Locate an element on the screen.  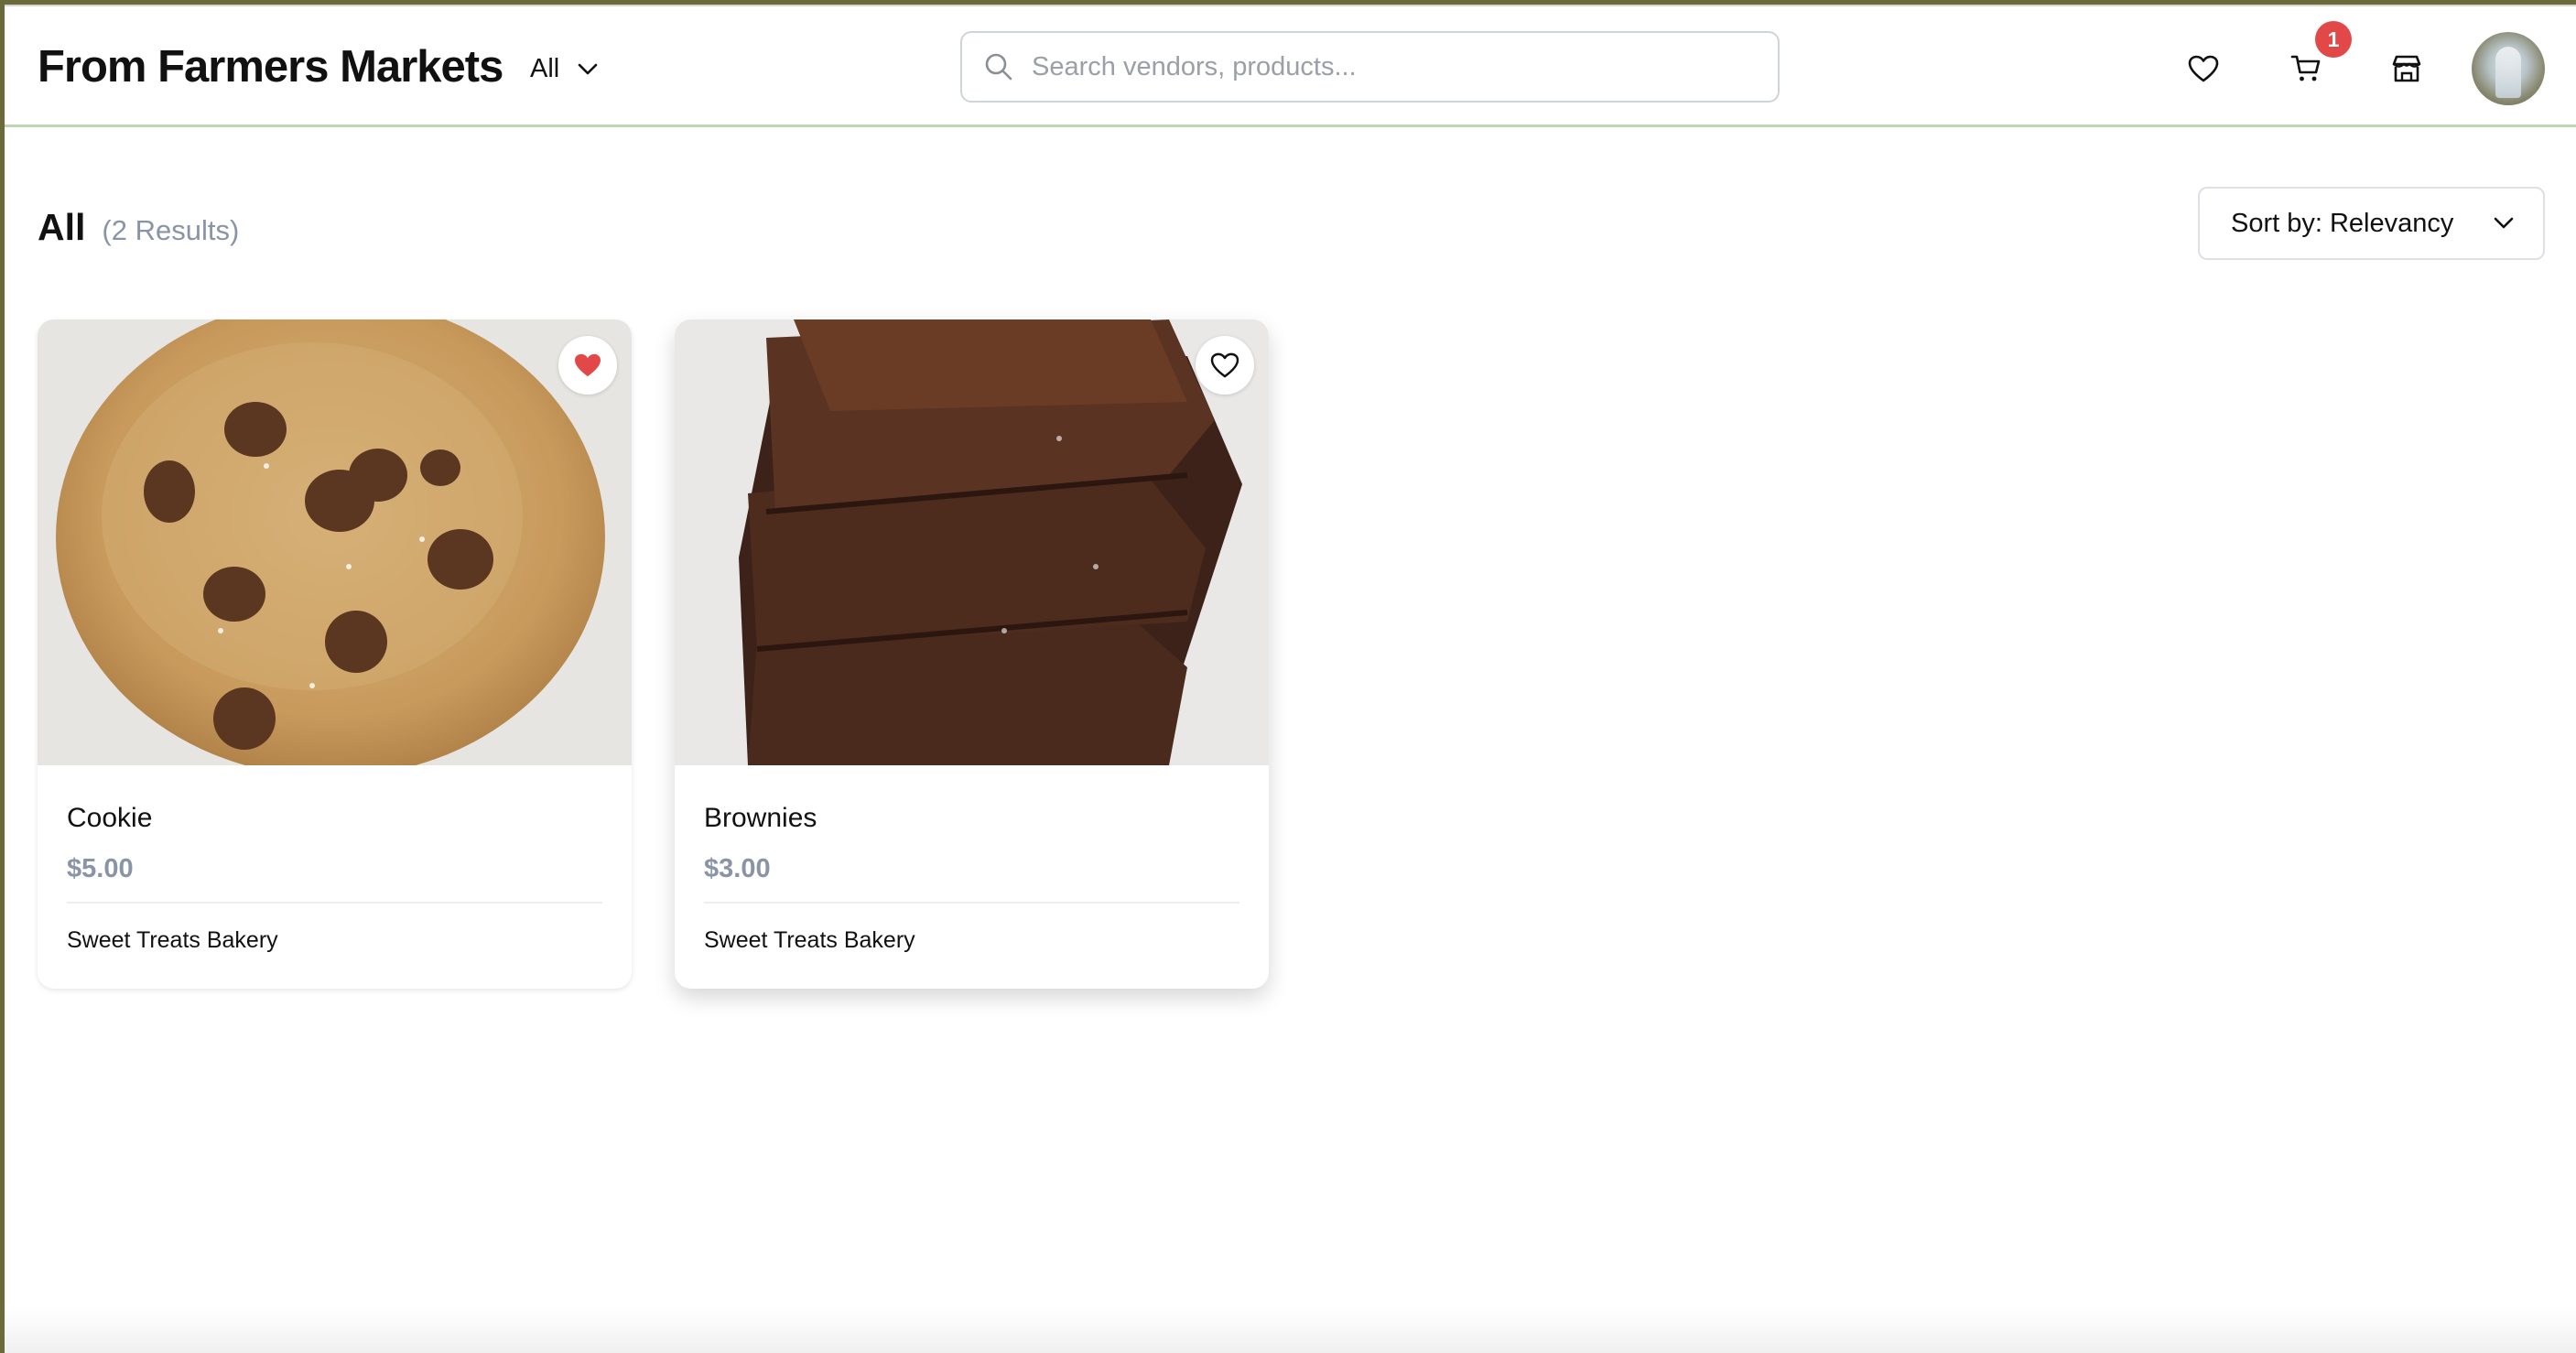
user-avatar is located at coordinates (2509, 68).